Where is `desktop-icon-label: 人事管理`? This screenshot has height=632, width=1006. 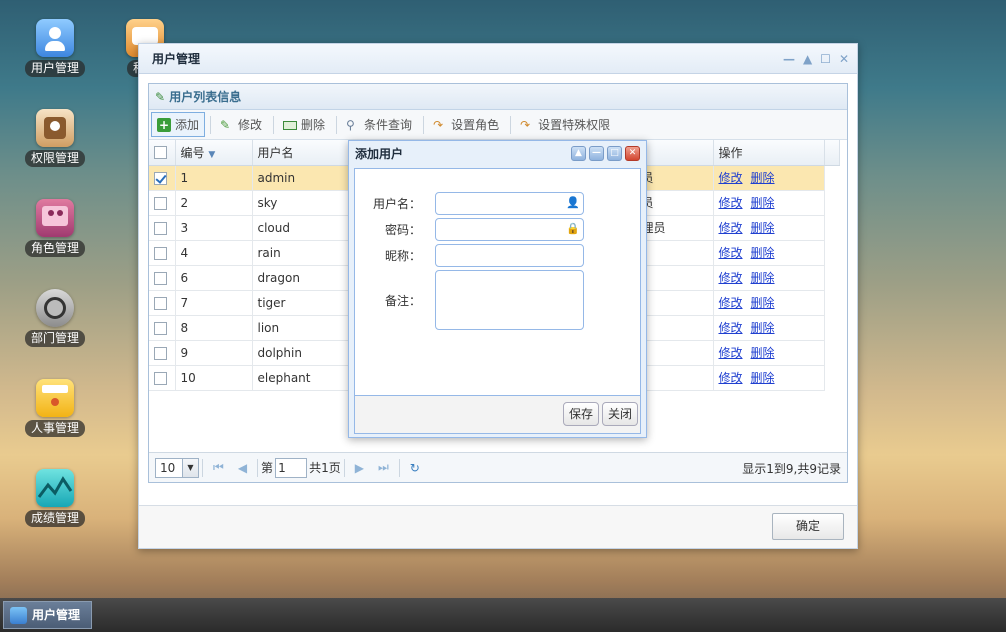 desktop-icon-label: 人事管理 is located at coordinates (54, 428).